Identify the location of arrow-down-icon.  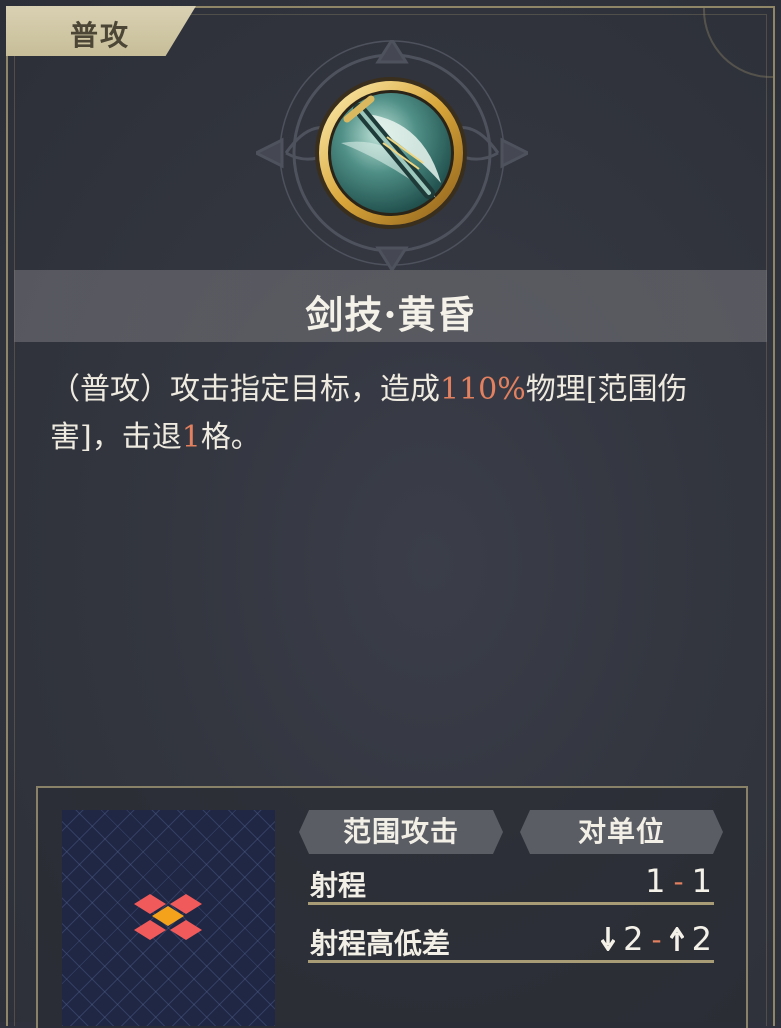
(608, 939).